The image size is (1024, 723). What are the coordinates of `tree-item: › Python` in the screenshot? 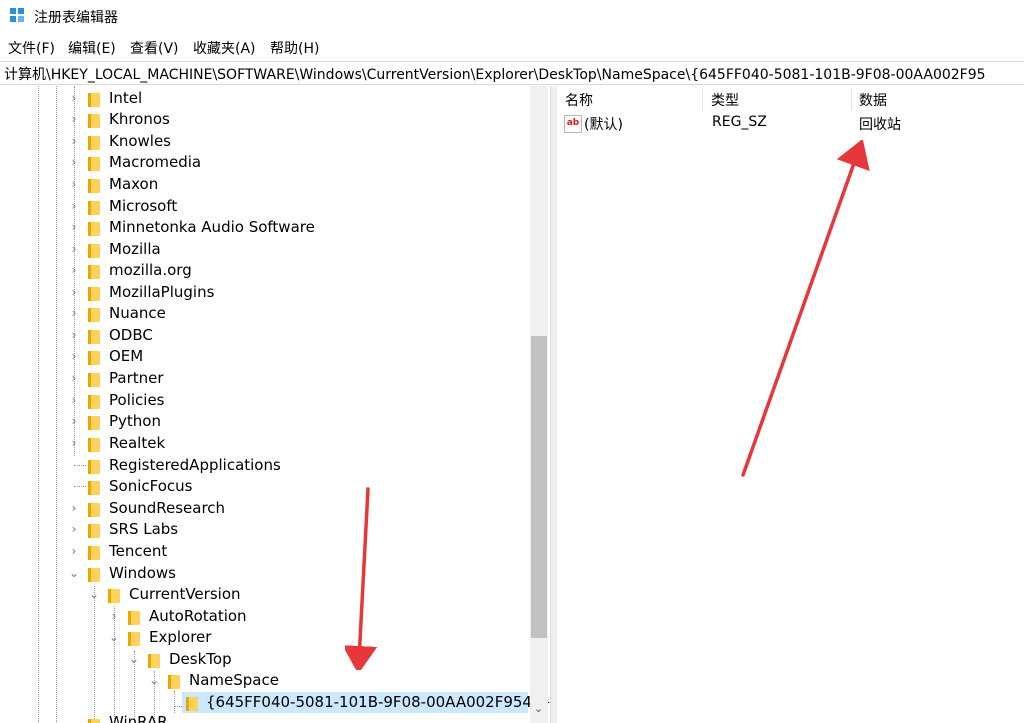 It's located at (298, 421).